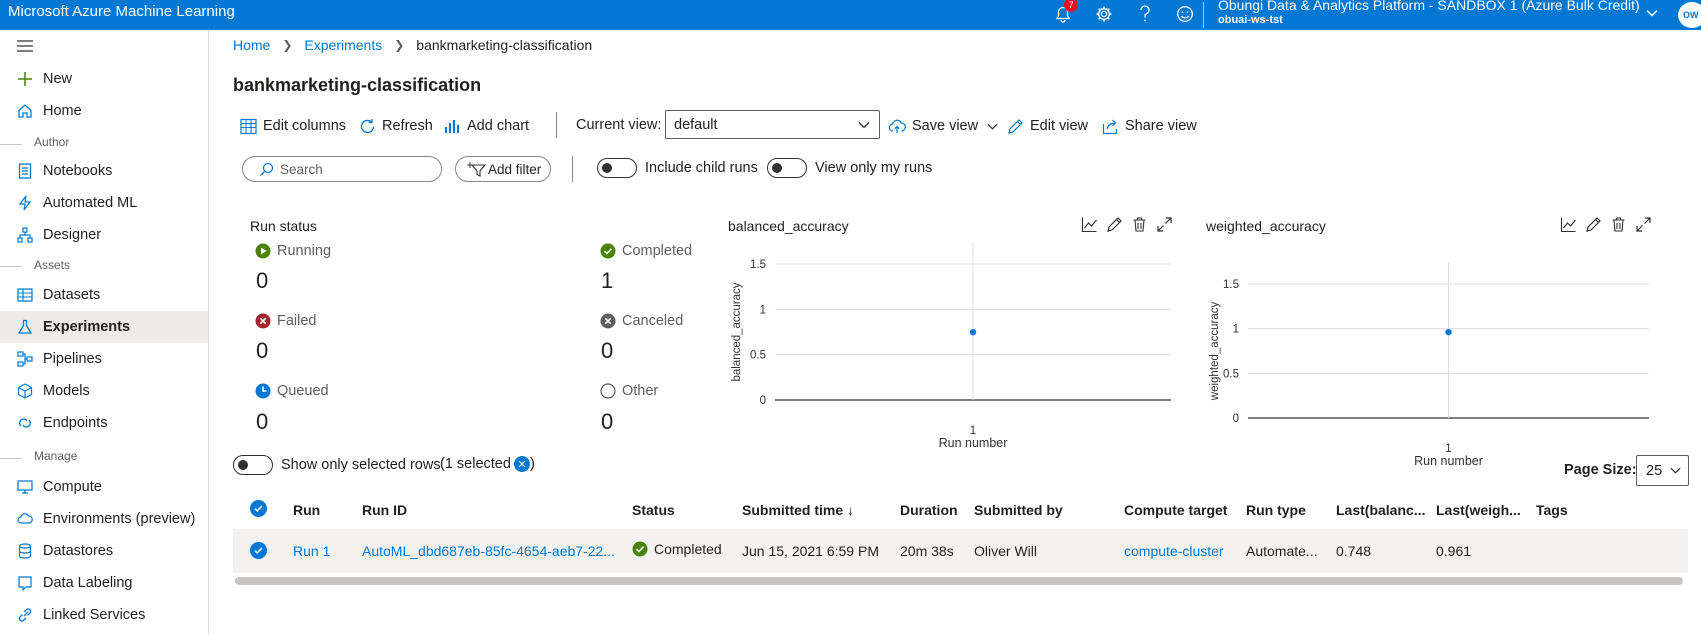 The height and width of the screenshot is (635, 1701). I want to click on view-only-my-runs-toggle, so click(787, 168).